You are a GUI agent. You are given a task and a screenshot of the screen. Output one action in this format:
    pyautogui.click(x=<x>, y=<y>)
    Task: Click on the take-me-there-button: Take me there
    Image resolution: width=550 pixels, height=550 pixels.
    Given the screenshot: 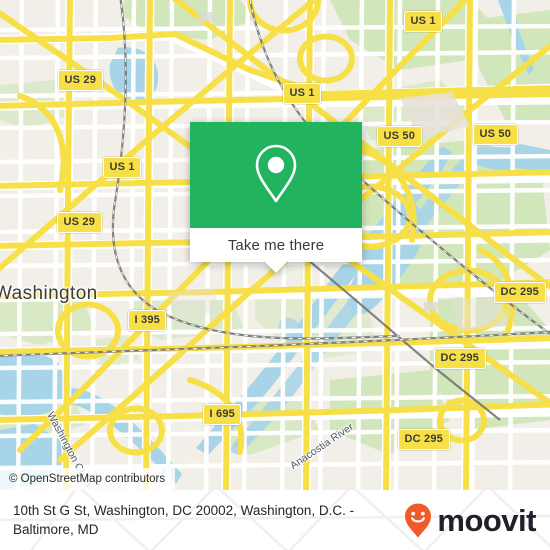 What is the action you would take?
    pyautogui.click(x=276, y=250)
    